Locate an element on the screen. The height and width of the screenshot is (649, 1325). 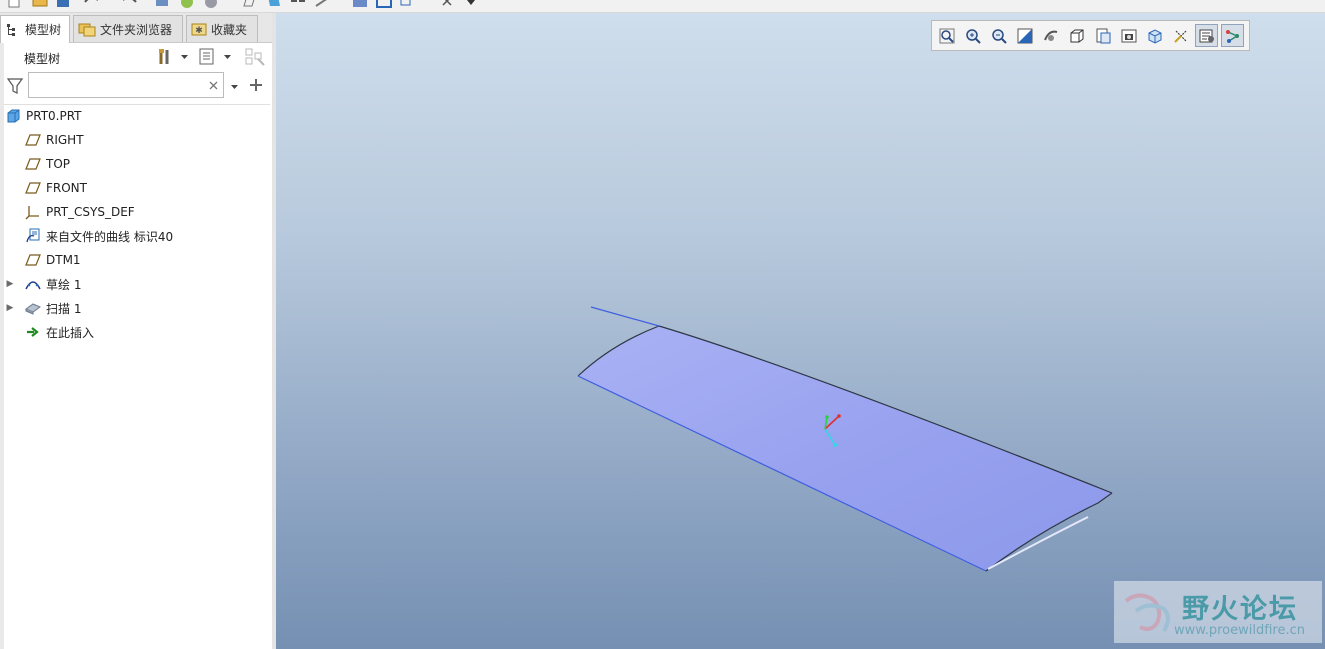
tab-folder-browser: 文件夹浏览器 is located at coordinates (128, 28).